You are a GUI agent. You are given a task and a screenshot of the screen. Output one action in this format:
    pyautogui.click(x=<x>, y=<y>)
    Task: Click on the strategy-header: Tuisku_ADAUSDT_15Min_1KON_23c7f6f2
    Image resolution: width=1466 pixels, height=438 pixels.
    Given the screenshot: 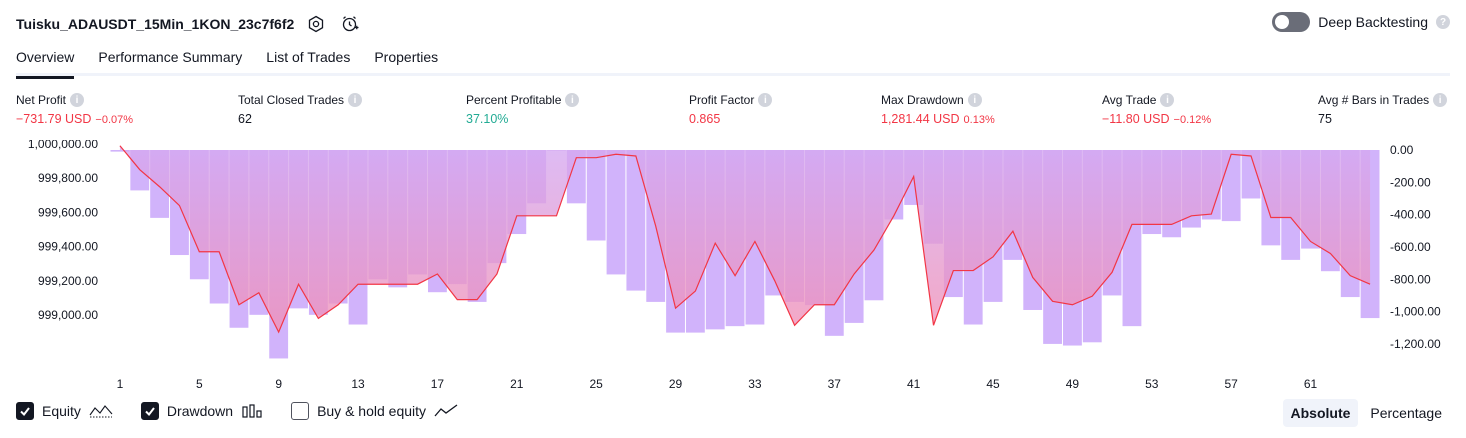 What is the action you would take?
    pyautogui.click(x=189, y=24)
    